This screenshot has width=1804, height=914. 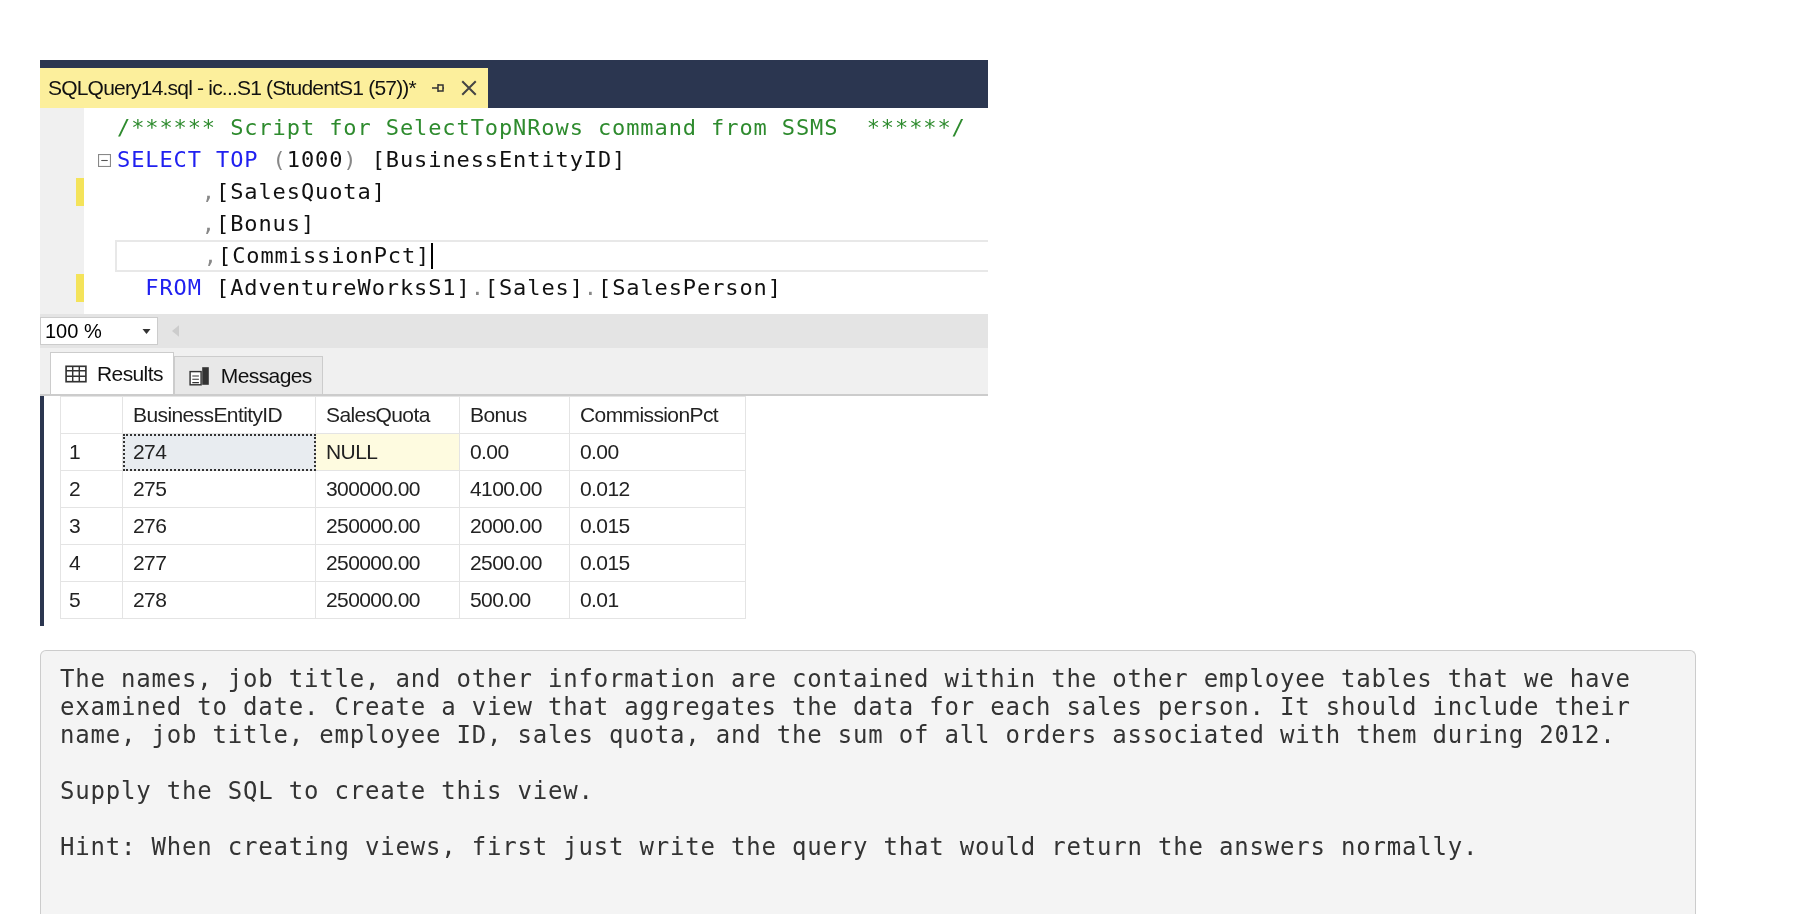 I want to click on dropdown-caret-icon, so click(x=146, y=331).